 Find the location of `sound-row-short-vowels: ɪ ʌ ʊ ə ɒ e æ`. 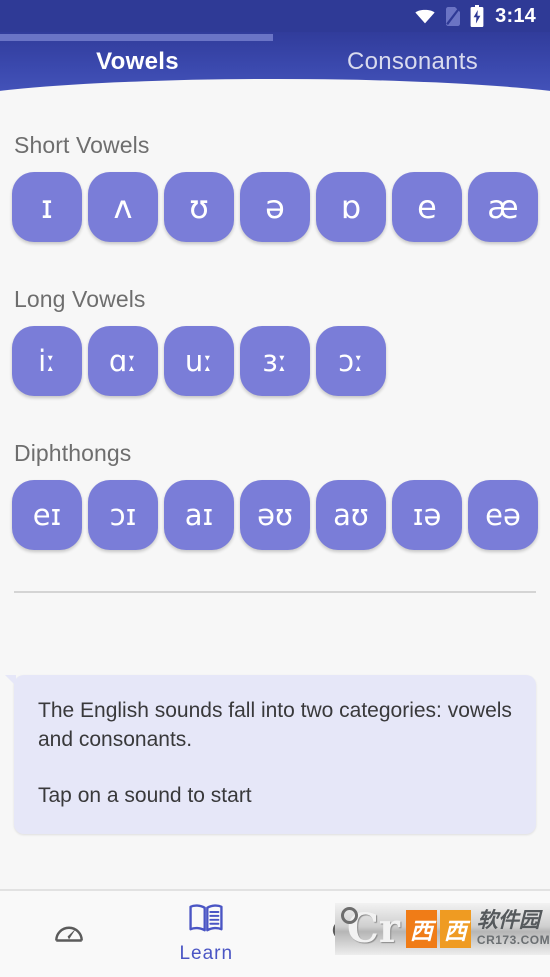

sound-row-short-vowels: ɪ ʌ ʊ ə ɒ e æ is located at coordinates (275, 200).